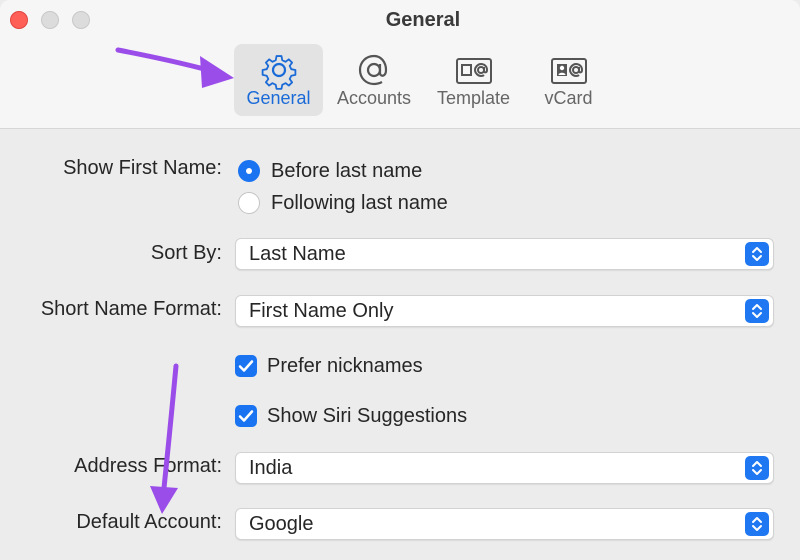  I want to click on prefer-nicknames-checkbox-row: Prefer nicknames, so click(329, 366).